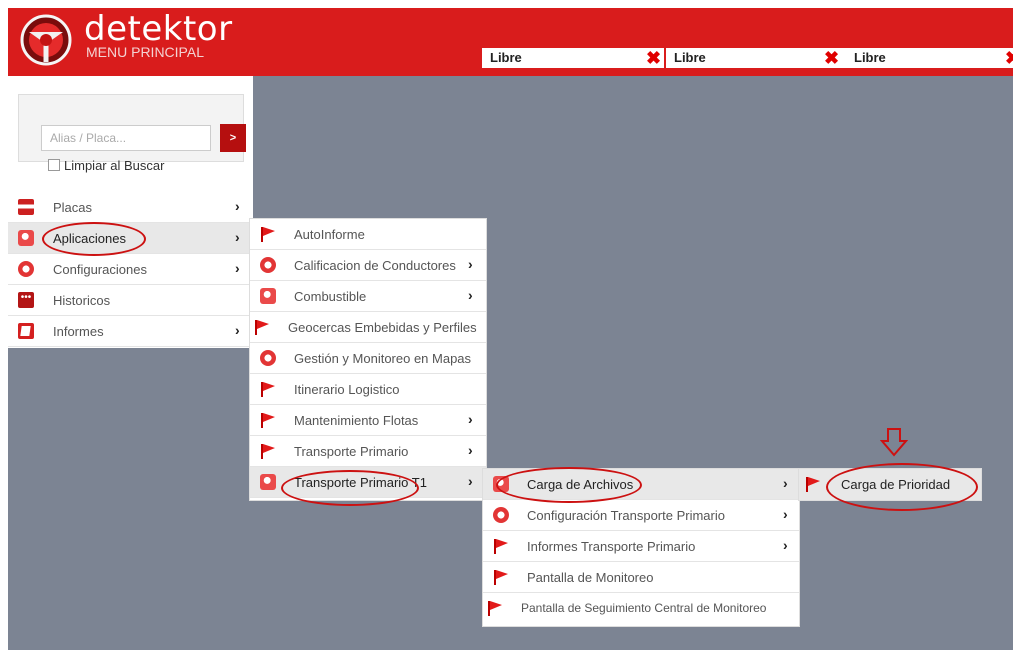 The width and height of the screenshot is (1013, 650). What do you see at coordinates (330, 296) in the screenshot?
I see `menu-item-label: Combustible` at bounding box center [330, 296].